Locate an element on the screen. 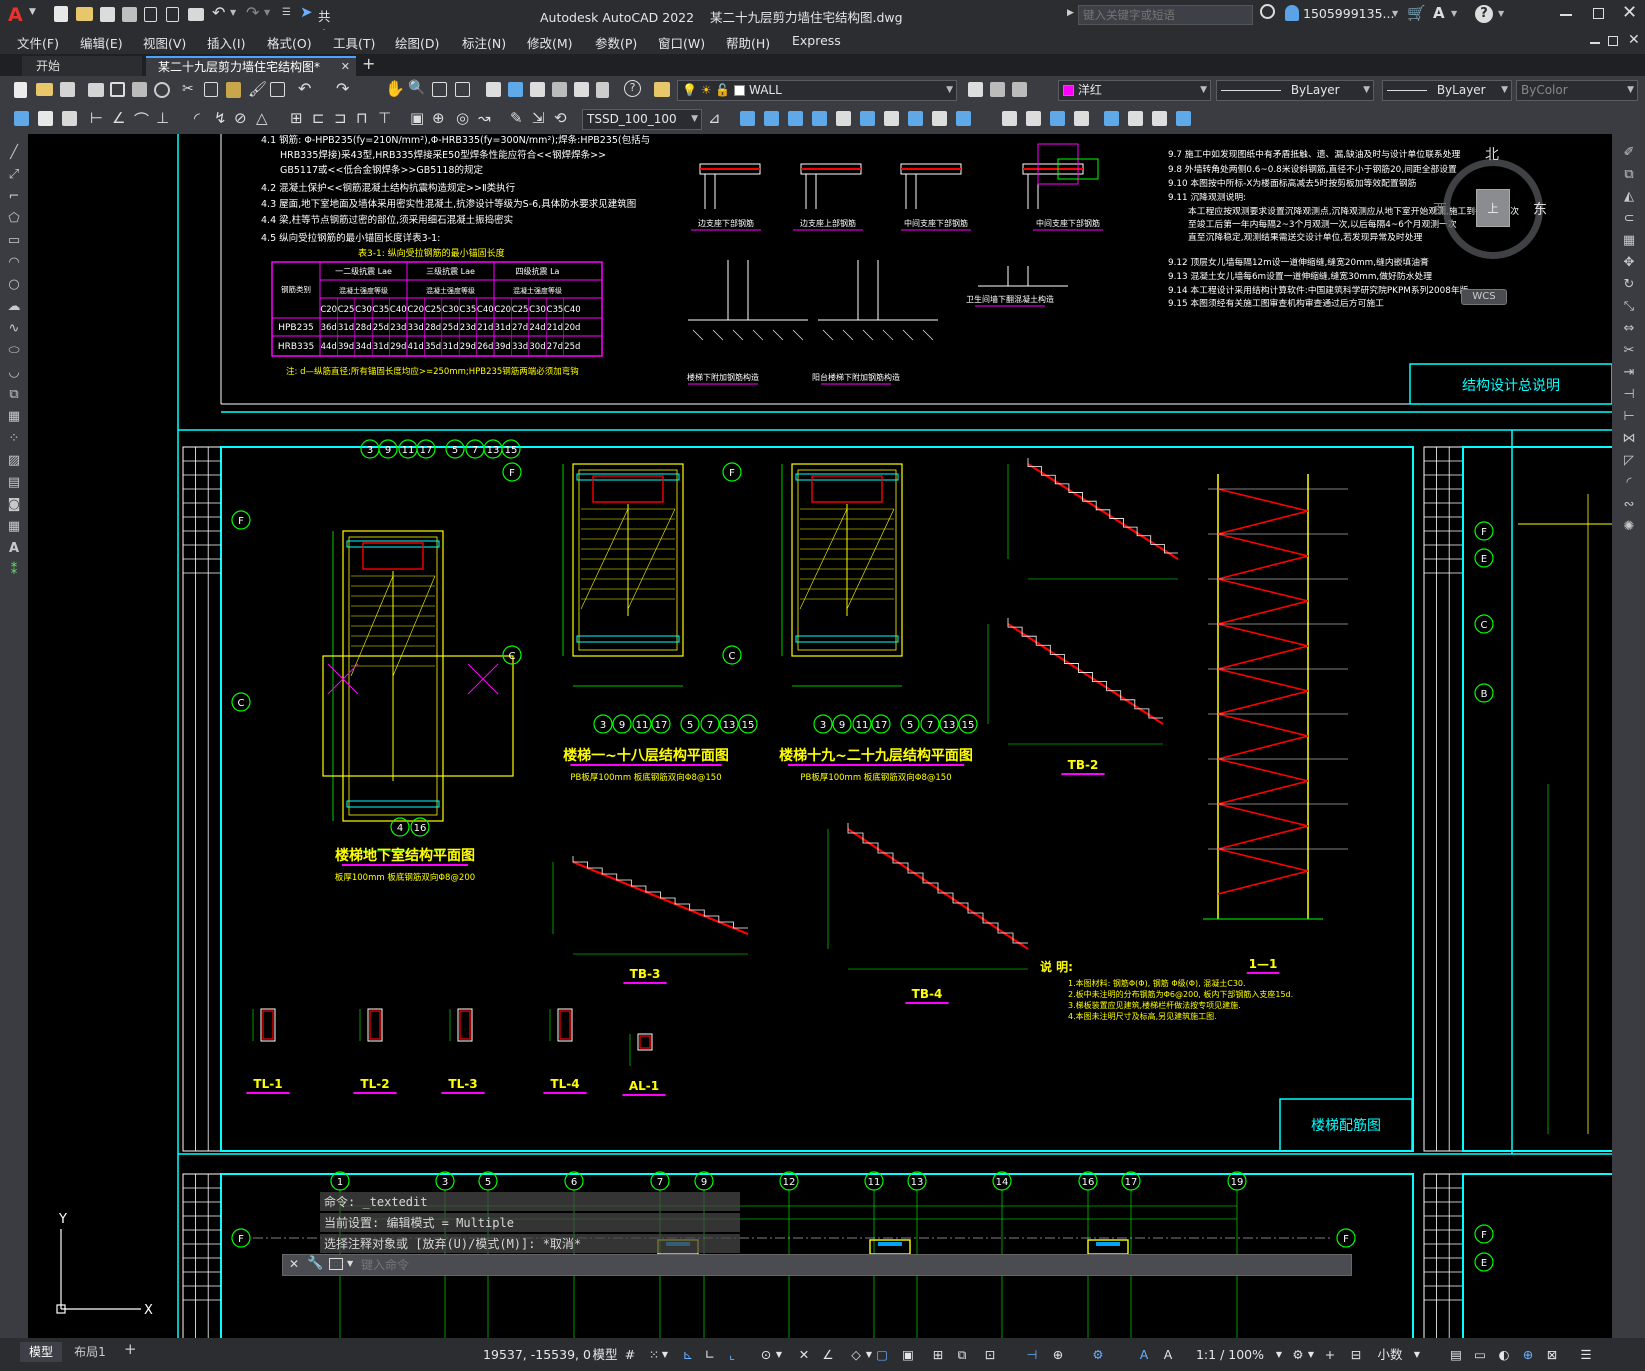  ortho-icon: ∟ is located at coordinates (710, 1355).